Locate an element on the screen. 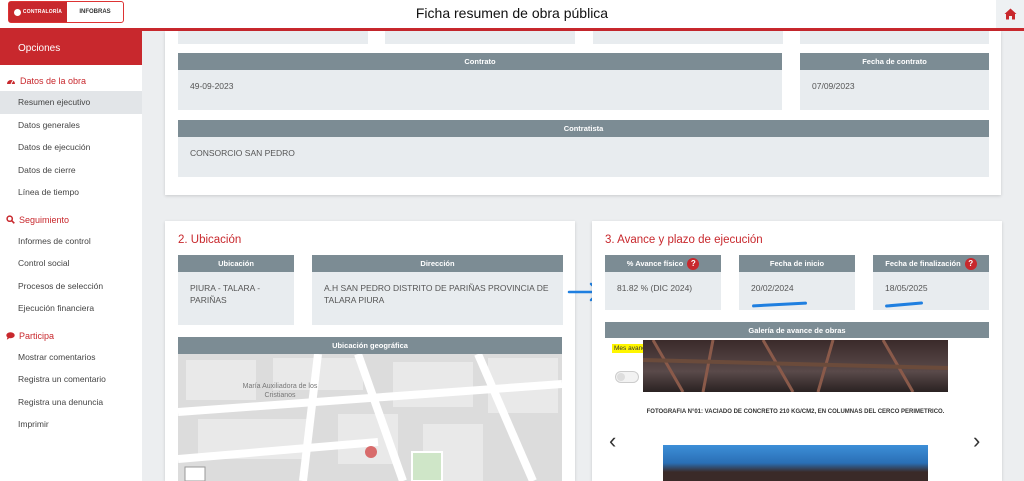 This screenshot has width=1024, height=481. contrato-value: 49-09-2023 is located at coordinates (212, 86).